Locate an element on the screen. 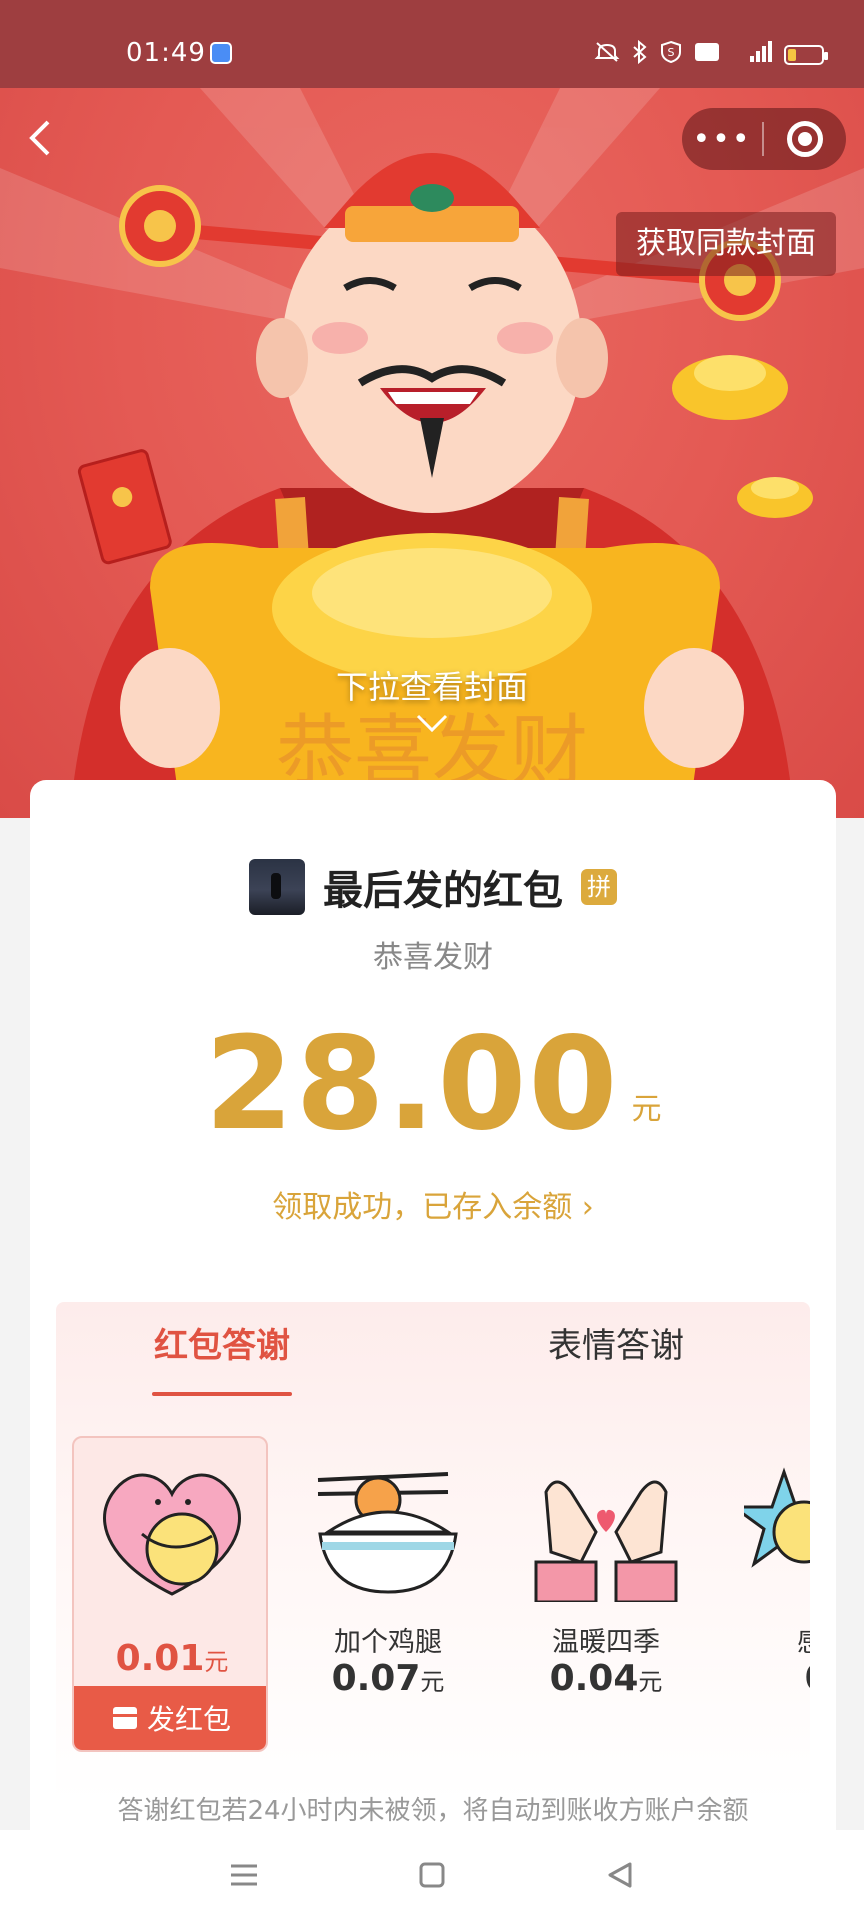 This screenshot has height=1920, width=864. gift-price: 0.01元 is located at coordinates (170, 1658).